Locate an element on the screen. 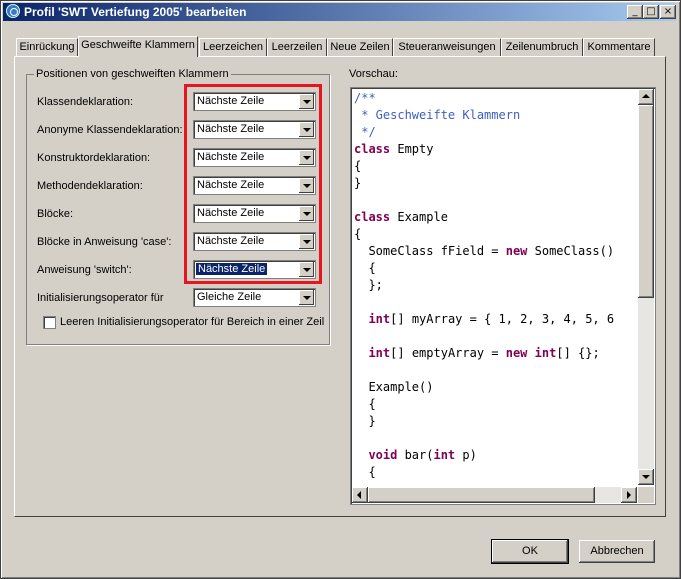 This screenshot has width=681, height=579. close-button: × is located at coordinates (668, 12).